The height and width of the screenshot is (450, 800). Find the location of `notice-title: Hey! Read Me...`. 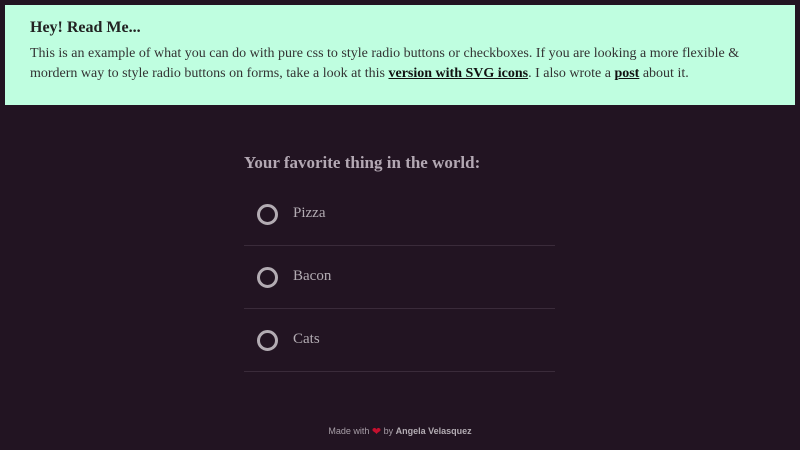

notice-title: Hey! Read Me... is located at coordinates (85, 27).